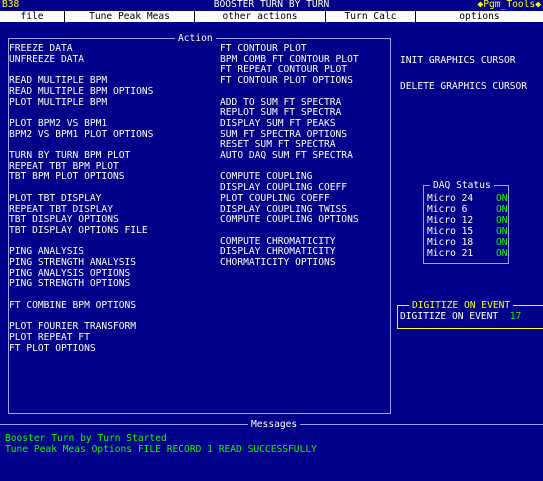  What do you see at coordinates (52, 349) in the screenshot?
I see `action-ft-plot-options: FT PLOT OPTIONS` at bounding box center [52, 349].